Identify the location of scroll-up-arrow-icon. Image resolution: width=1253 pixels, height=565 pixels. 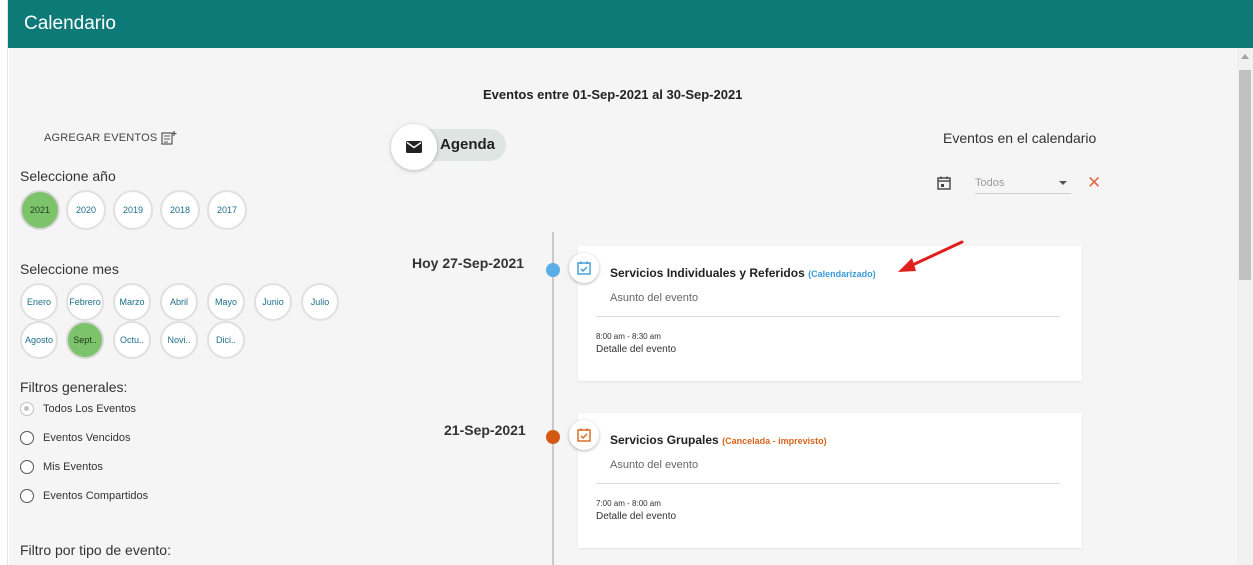
(1245, 56).